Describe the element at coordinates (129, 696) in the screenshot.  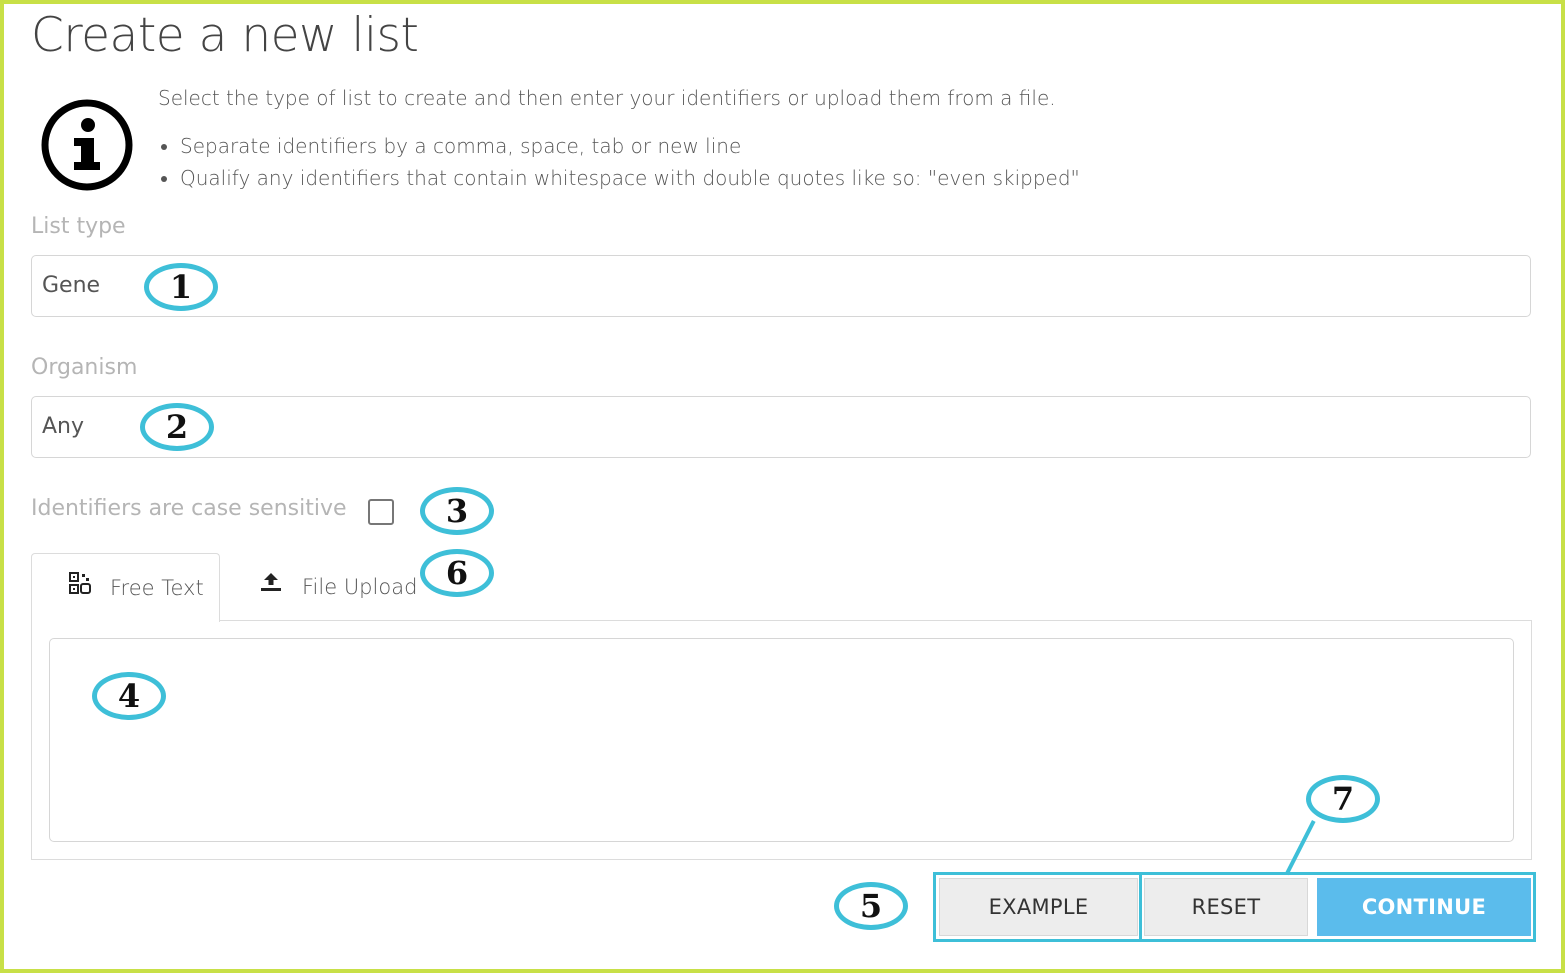
I see `callout-4: 4` at that location.